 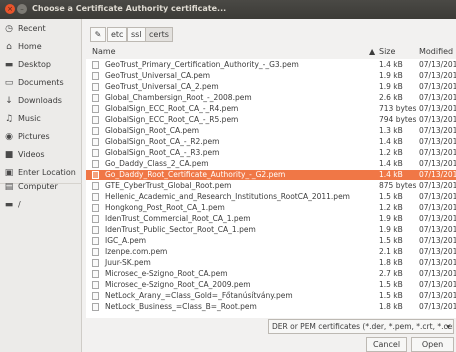 I want to click on sidebar-item-documents: ▭ Documents, so click(x=41, y=83).